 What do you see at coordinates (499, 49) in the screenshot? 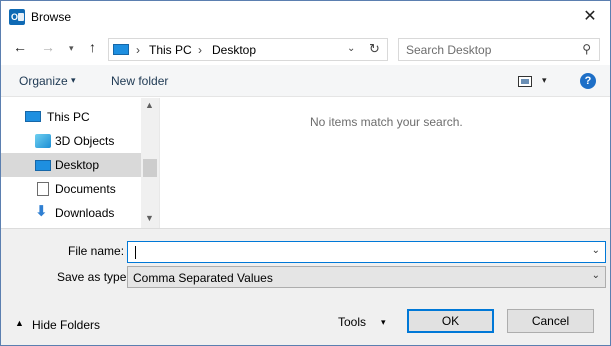
I see `search-box: Search Desktop ⚲` at bounding box center [499, 49].